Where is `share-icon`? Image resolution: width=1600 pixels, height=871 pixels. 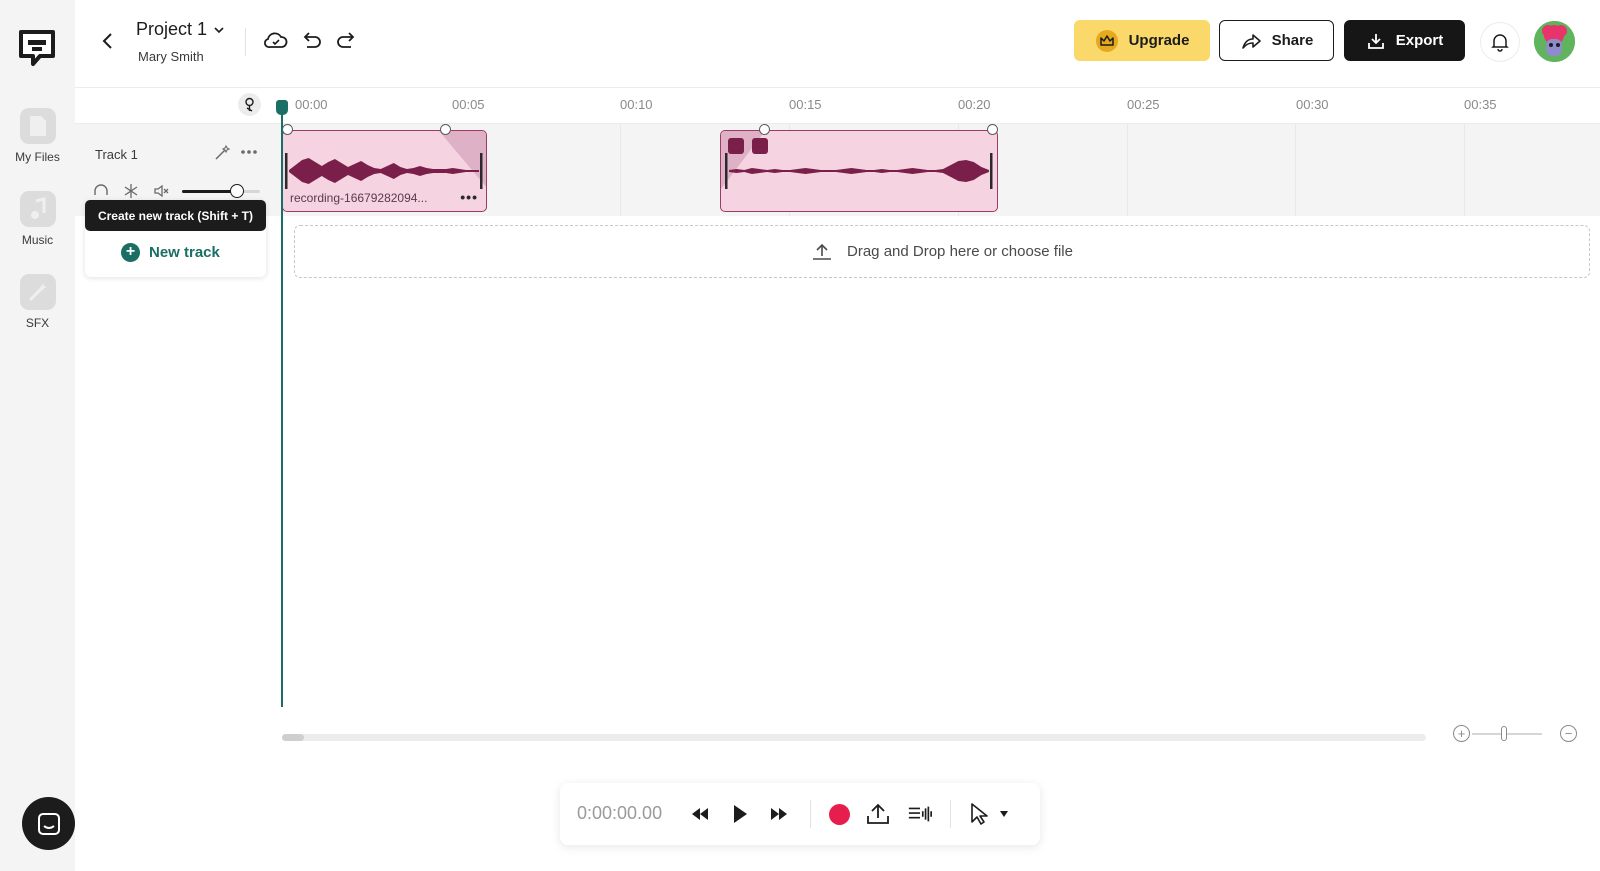
share-icon is located at coordinates (1251, 41).